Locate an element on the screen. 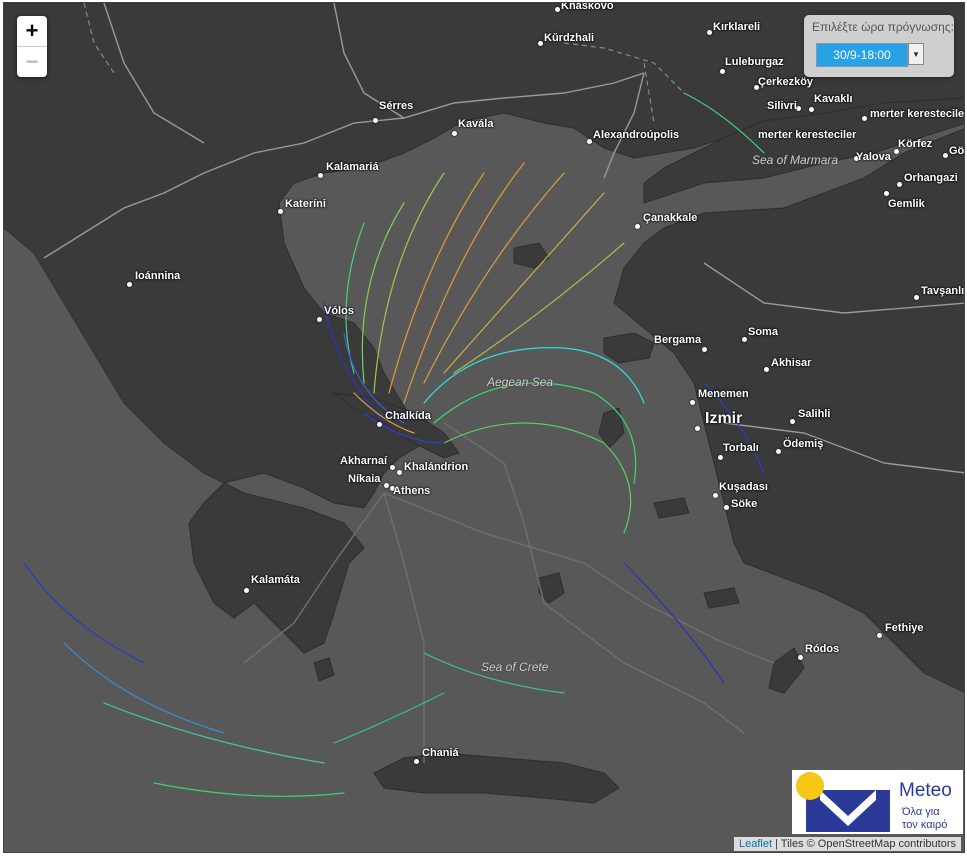 The width and height of the screenshot is (967, 857). place-label: Akharnaí is located at coordinates (364, 461).